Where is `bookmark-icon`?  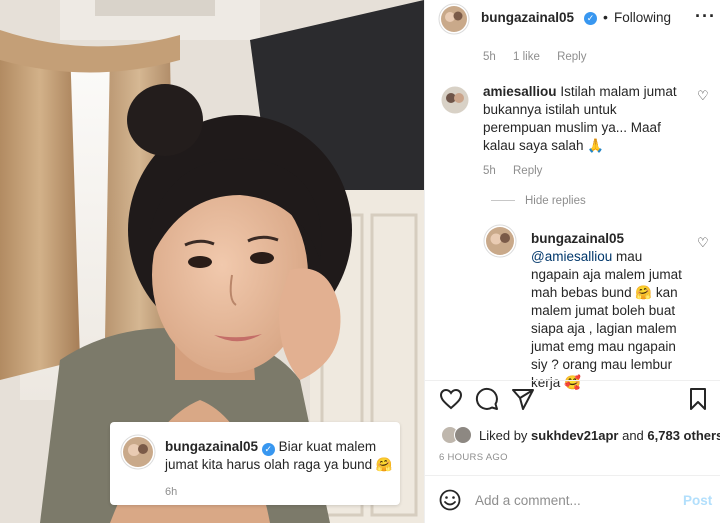
bookmark-icon is located at coordinates (698, 399).